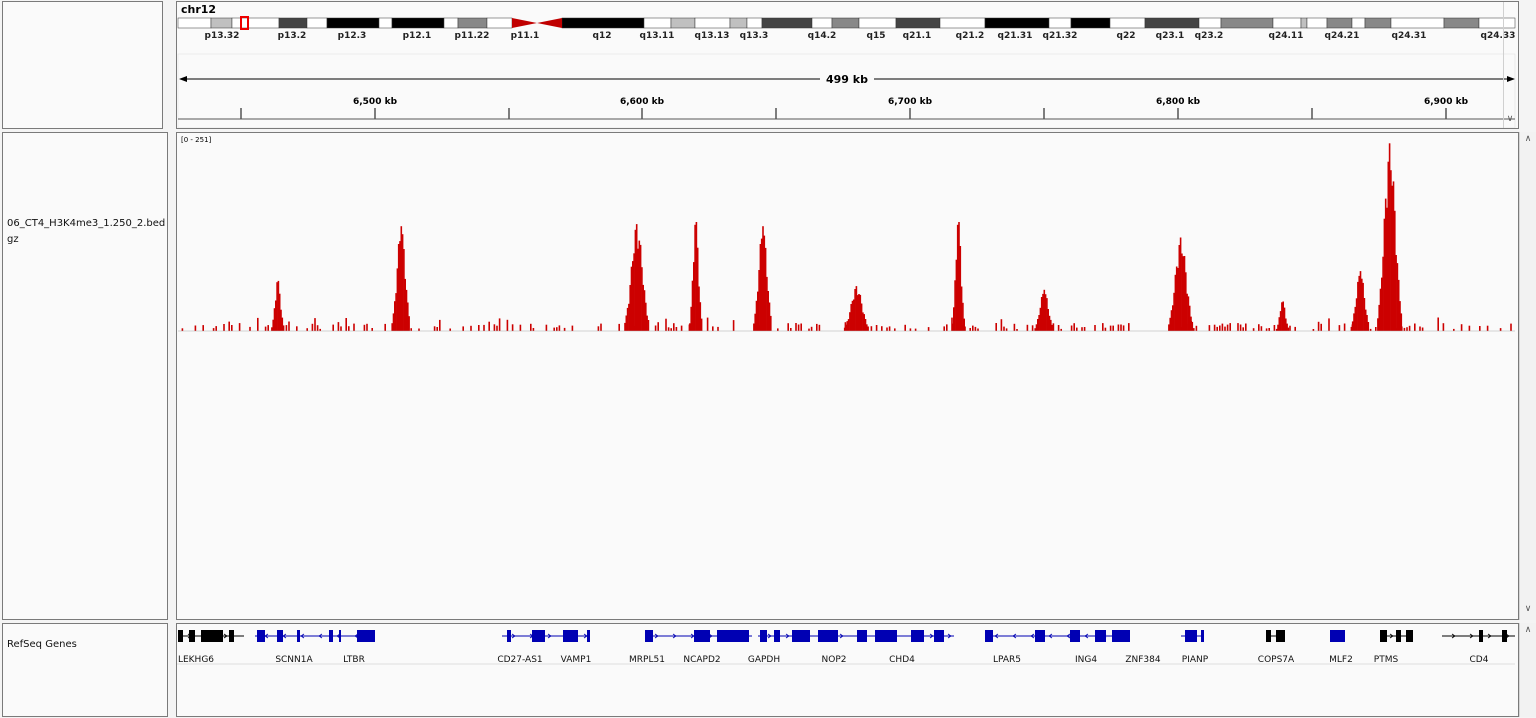 The height and width of the screenshot is (718, 1536). Describe the element at coordinates (1528, 139) in the screenshot. I see `scroll-up-icon: ∧` at that location.